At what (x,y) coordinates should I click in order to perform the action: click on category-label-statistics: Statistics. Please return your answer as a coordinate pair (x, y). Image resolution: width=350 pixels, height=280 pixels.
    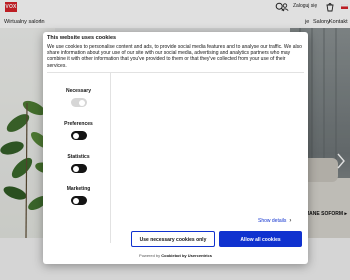
    Looking at the image, I should click on (78, 157).